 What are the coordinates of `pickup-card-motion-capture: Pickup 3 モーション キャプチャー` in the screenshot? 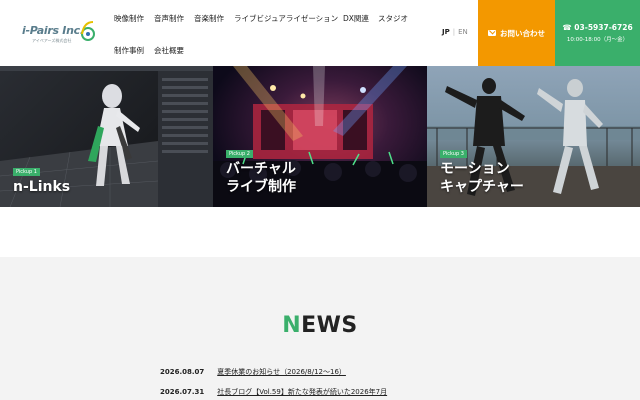 It's located at (533, 136).